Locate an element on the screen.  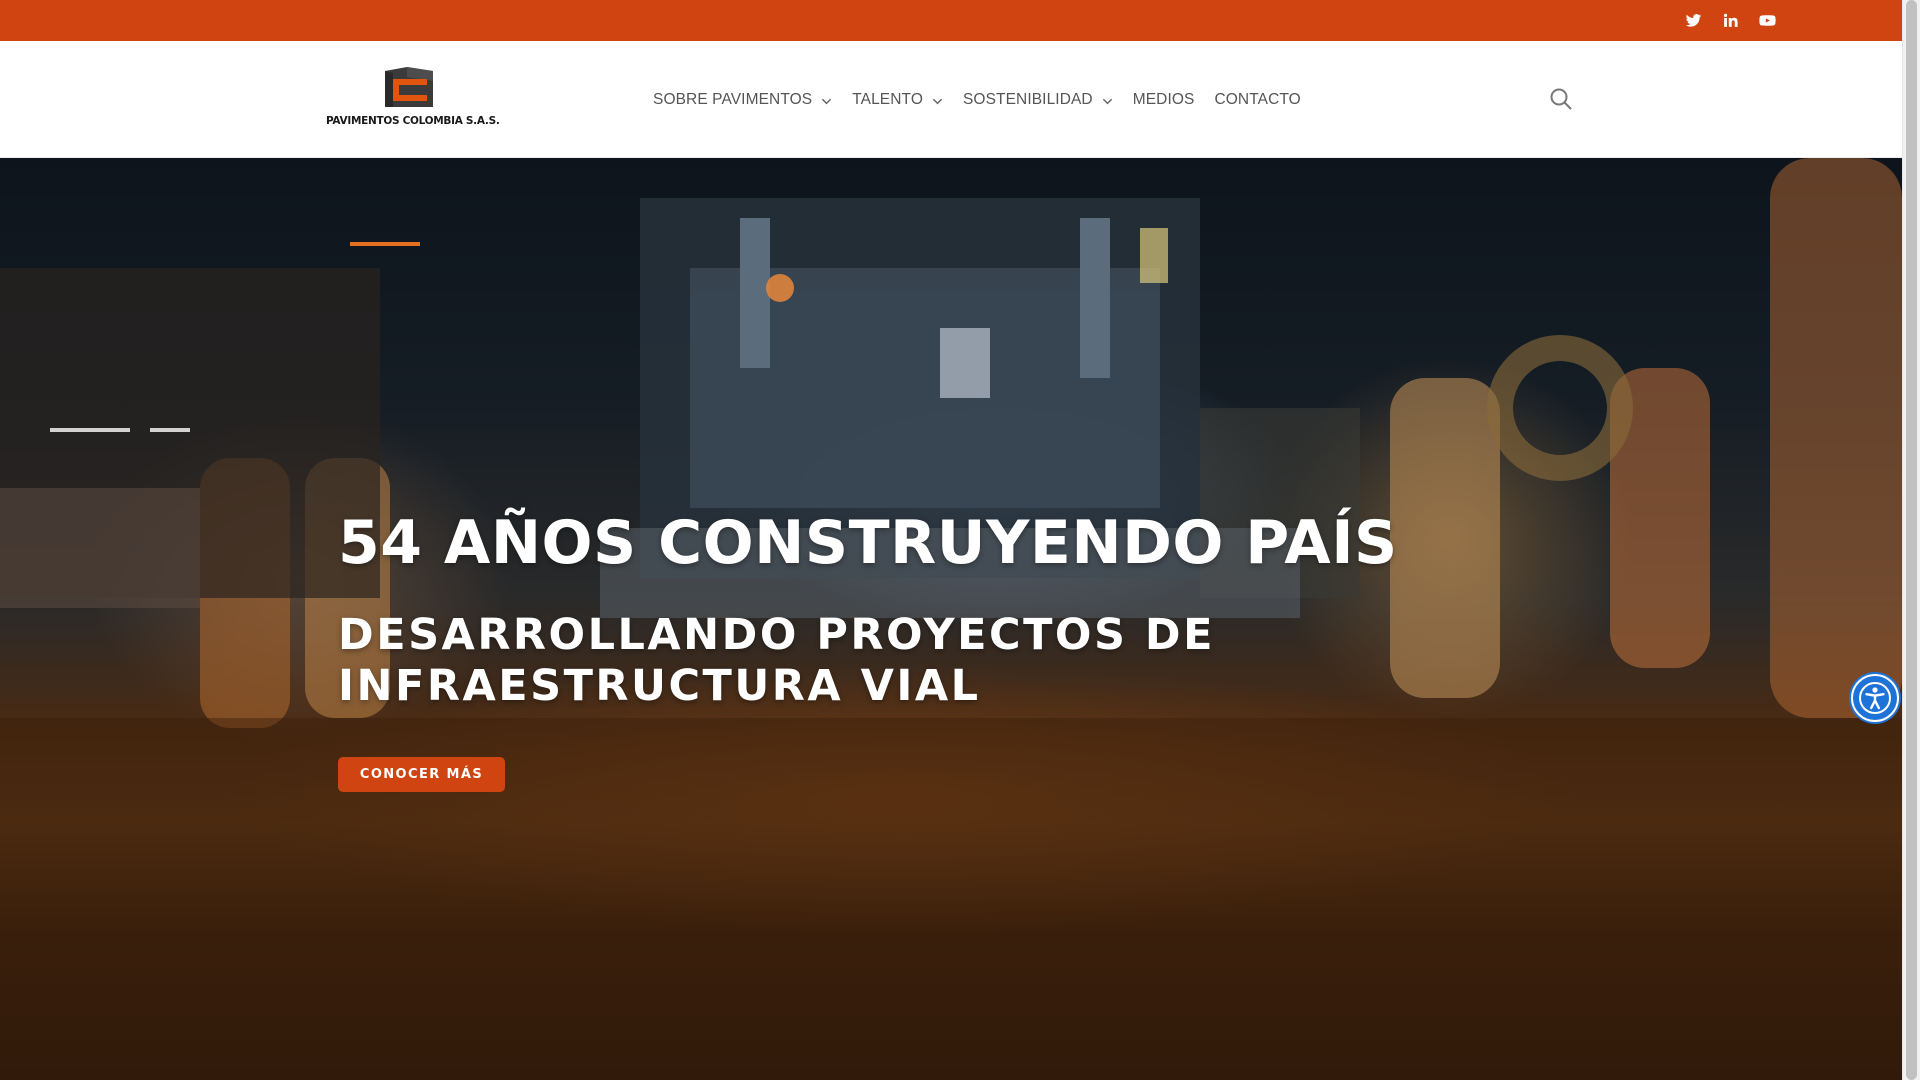
logo-text: PAVIMENTOS COLOMBIA S.A.S. is located at coordinates (413, 121).